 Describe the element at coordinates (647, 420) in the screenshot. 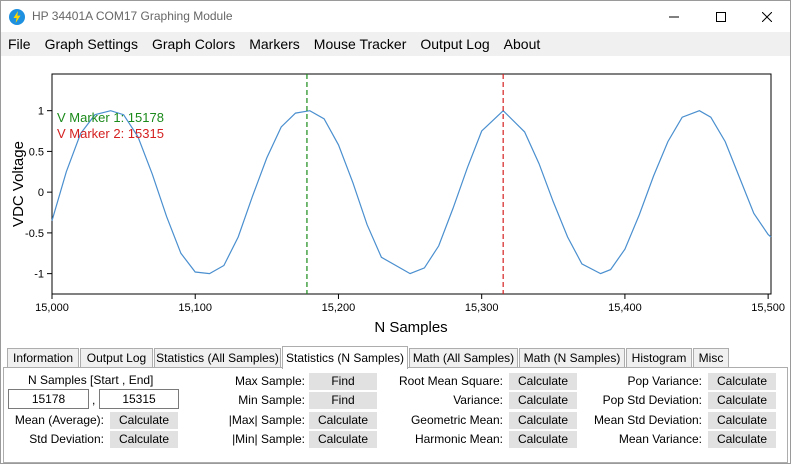

I see `mean-std-deviation-label: Mean Std Deviation:` at that location.